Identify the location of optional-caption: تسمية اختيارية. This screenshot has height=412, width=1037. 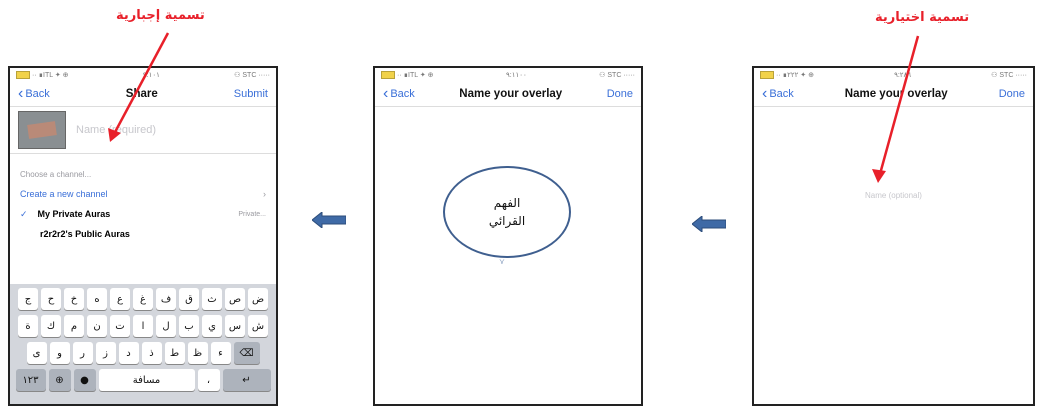
(922, 17).